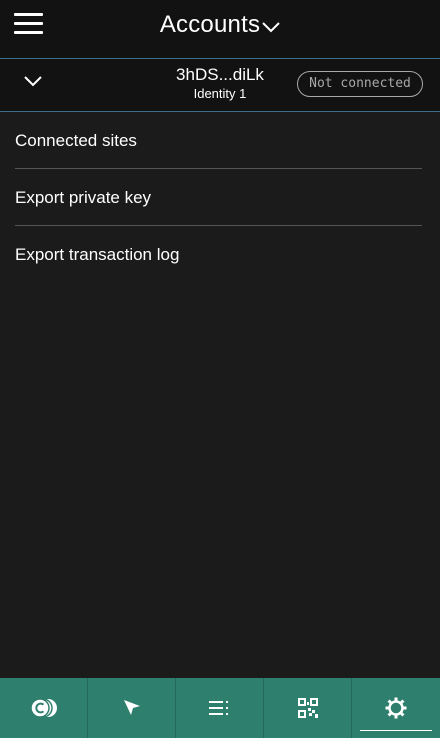 This screenshot has width=440, height=738. I want to click on top-bar: Accounts, so click(220, 29).